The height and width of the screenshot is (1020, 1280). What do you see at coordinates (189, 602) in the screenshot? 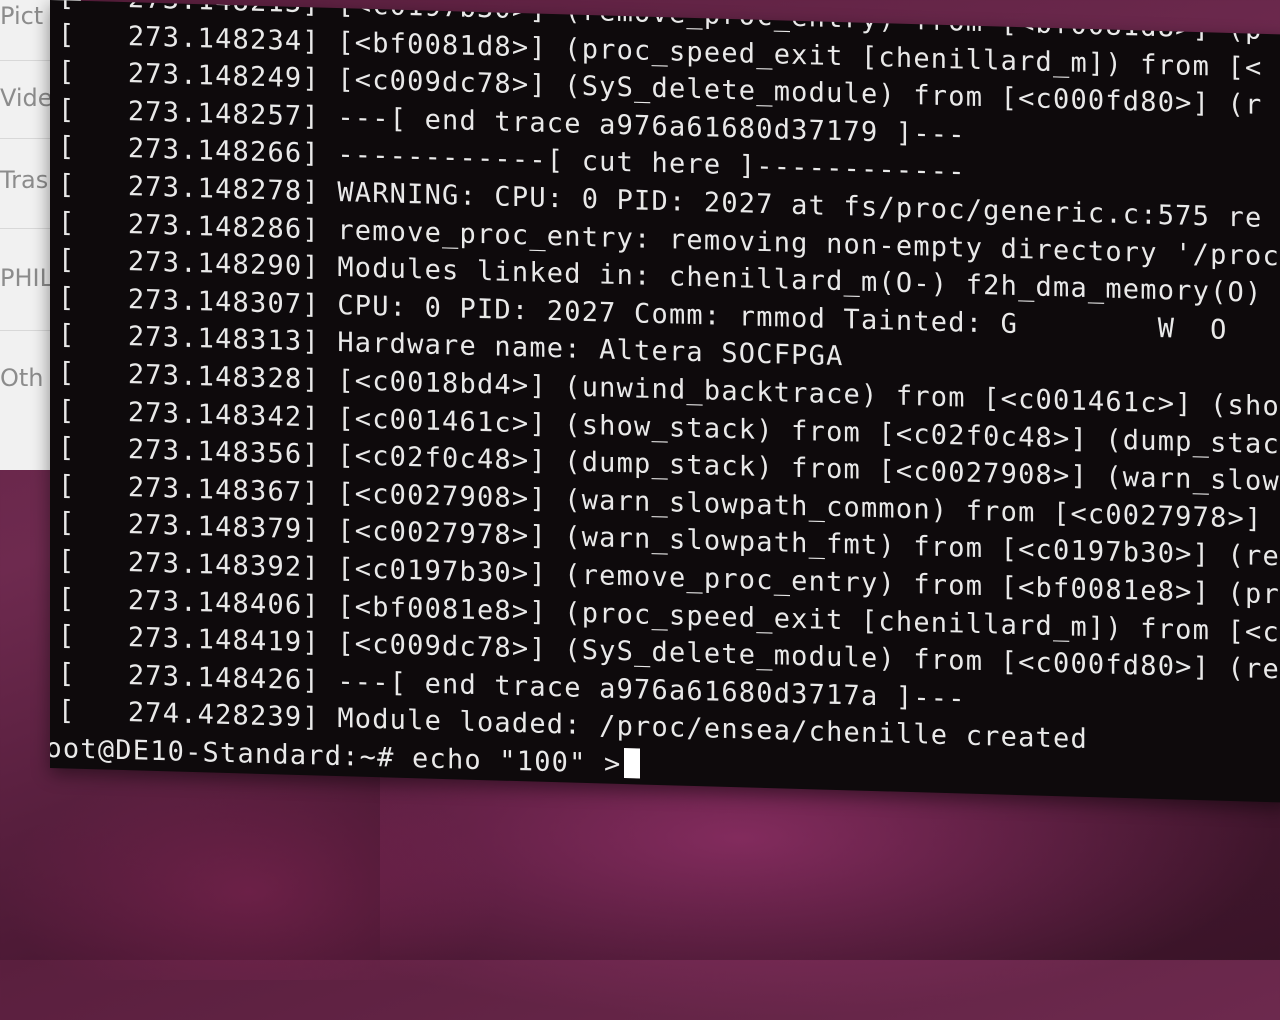
I see `log-timestamp: [ 273.148406]` at bounding box center [189, 602].